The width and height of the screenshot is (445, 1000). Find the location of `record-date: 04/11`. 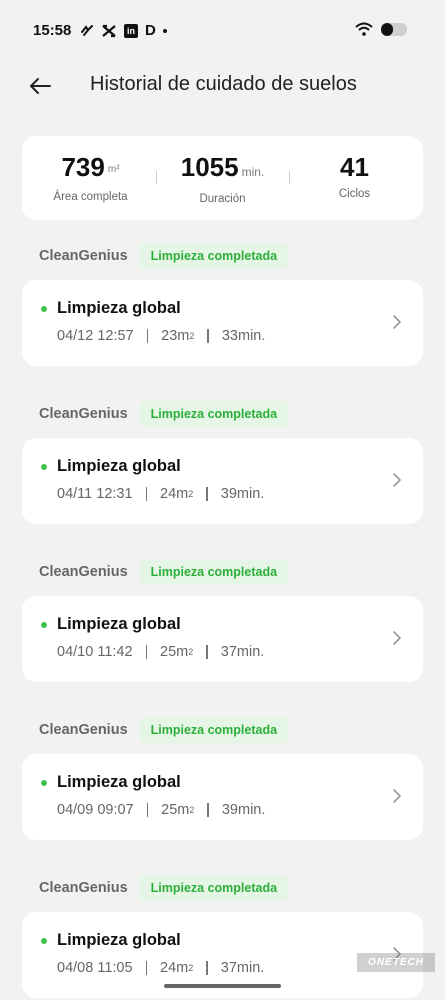

record-date: 04/11 is located at coordinates (75, 494).